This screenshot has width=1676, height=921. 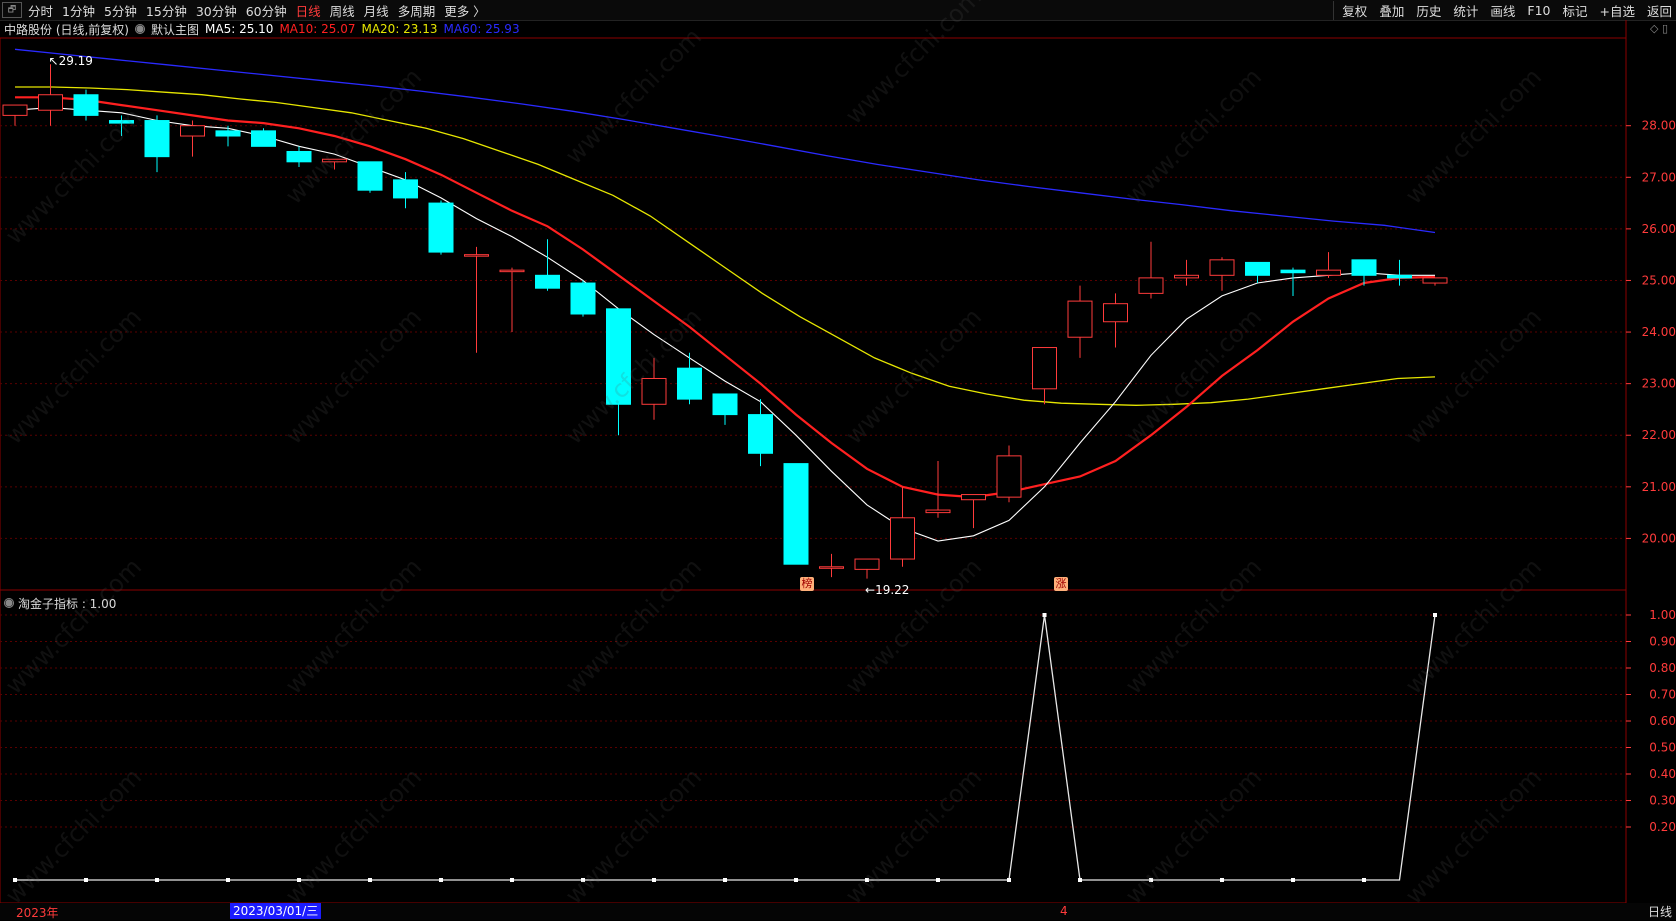 What do you see at coordinates (870, 589) in the screenshot?
I see `low-arrow-icon: ←` at bounding box center [870, 589].